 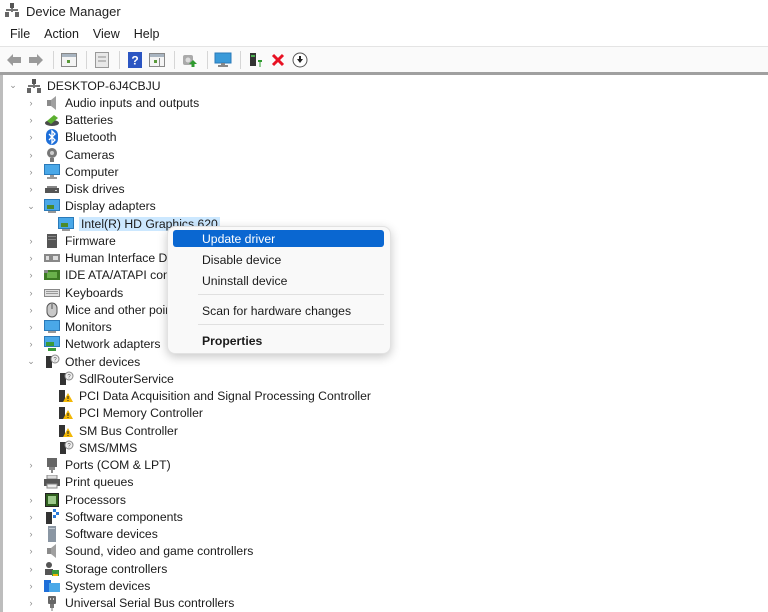 I want to click on tree-item-other-devices: ⌄ ? Other devices, so click(x=189, y=361).